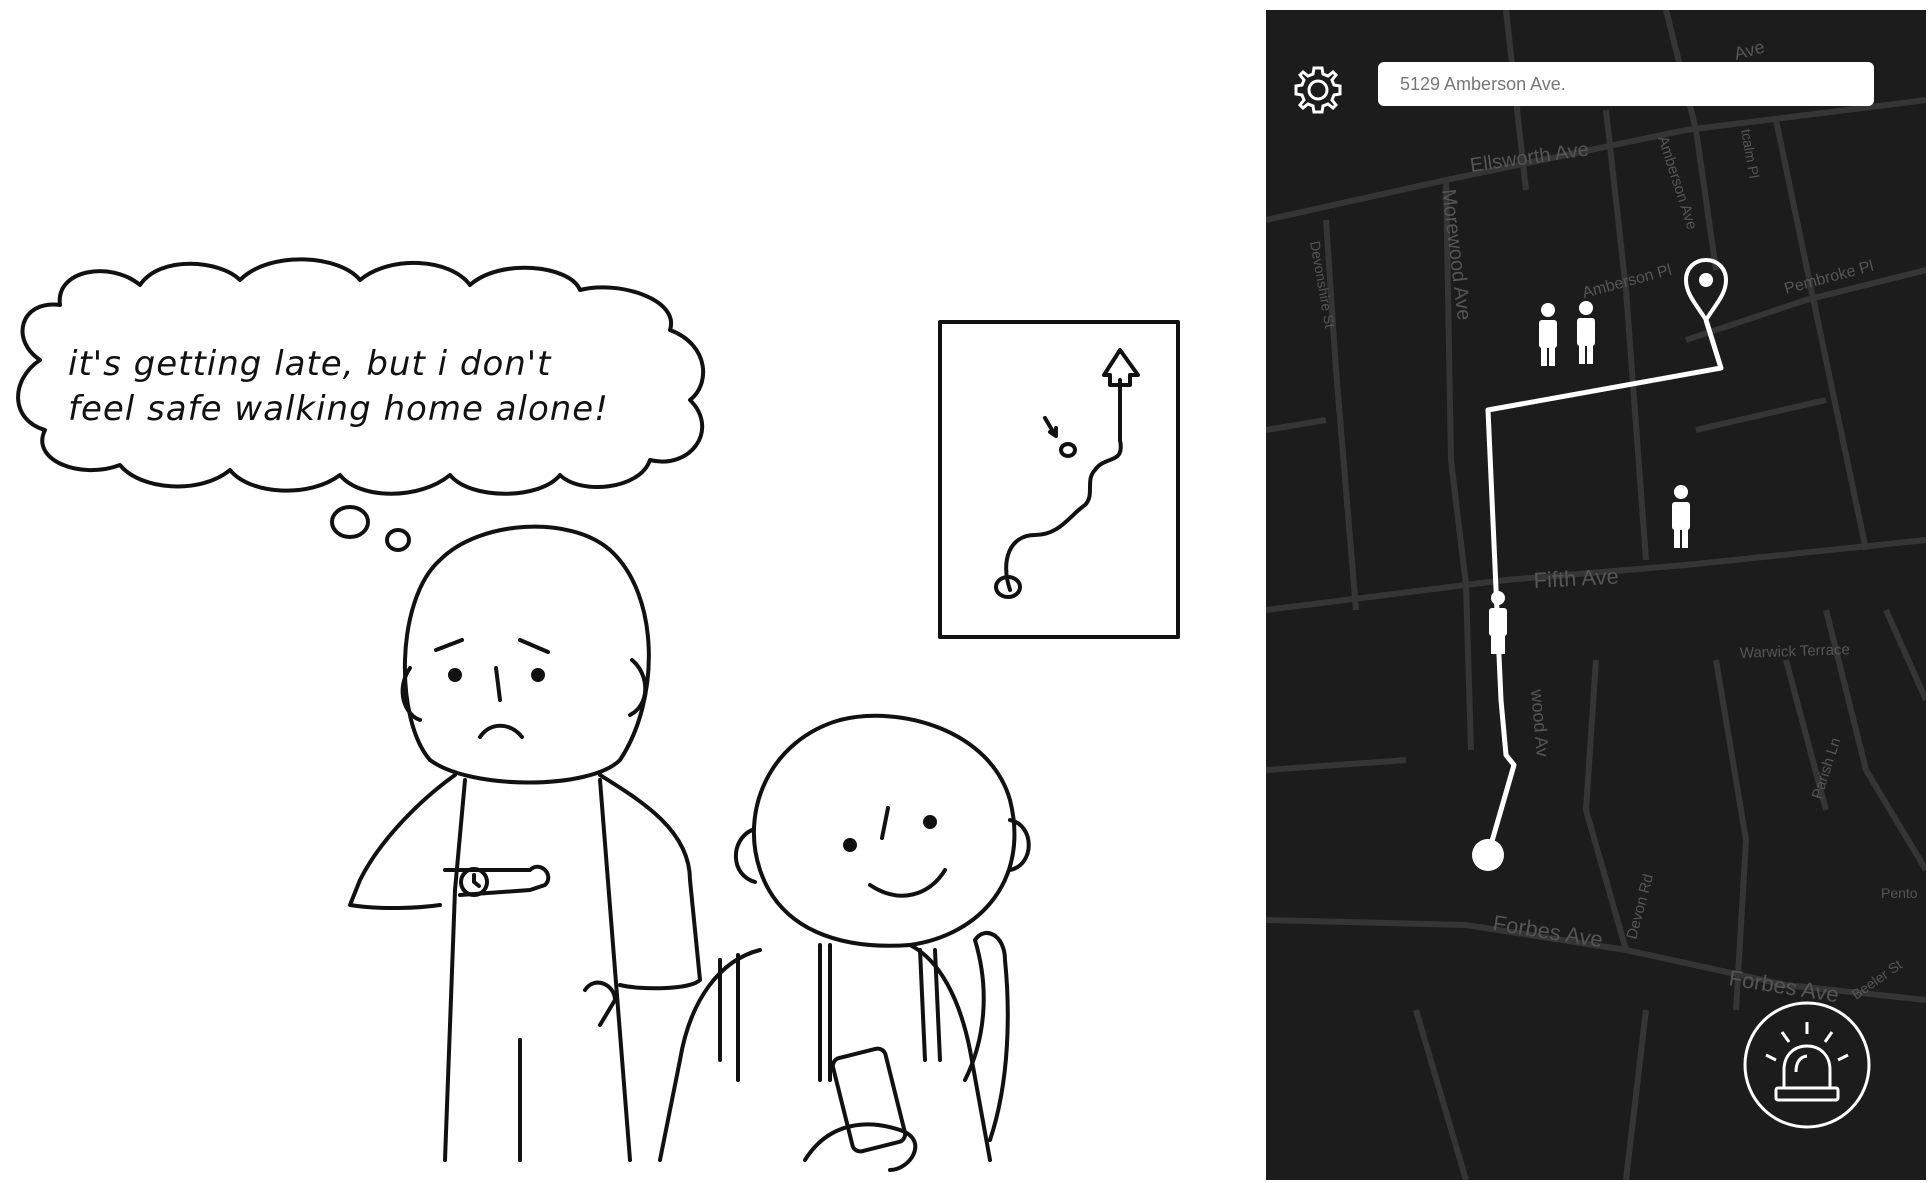 This screenshot has width=1928, height=1183. What do you see at coordinates (398, 540) in the screenshot?
I see `thought-dot-small` at bounding box center [398, 540].